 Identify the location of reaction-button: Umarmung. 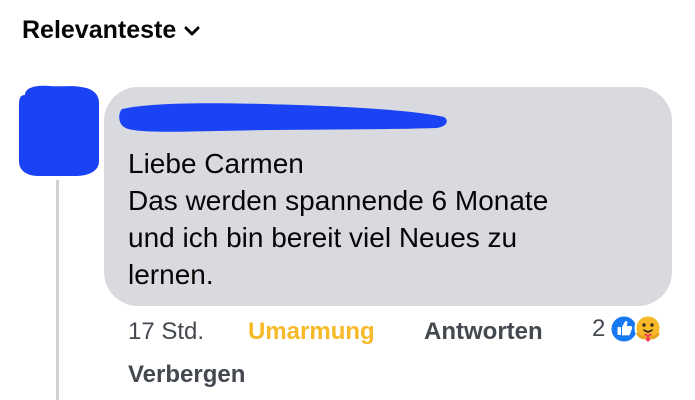
(311, 332).